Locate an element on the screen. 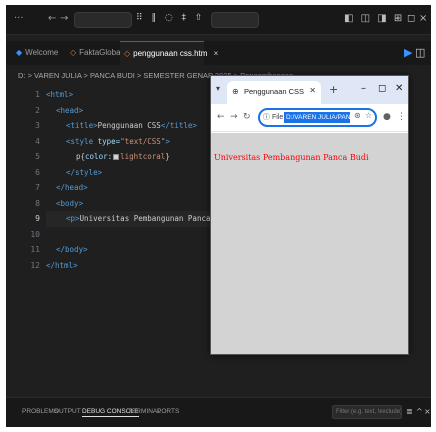  tab-penggunaan-css: ◇ penggunaan css.htm × is located at coordinates (169, 53).